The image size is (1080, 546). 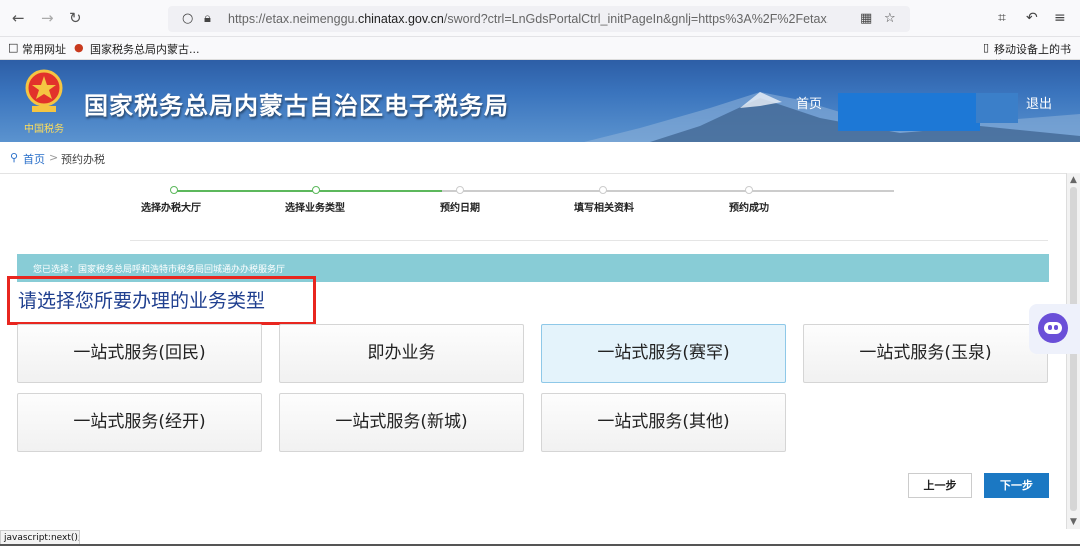 I want to click on service-button-jingkai: 一站式服务(经开), so click(x=139, y=422).